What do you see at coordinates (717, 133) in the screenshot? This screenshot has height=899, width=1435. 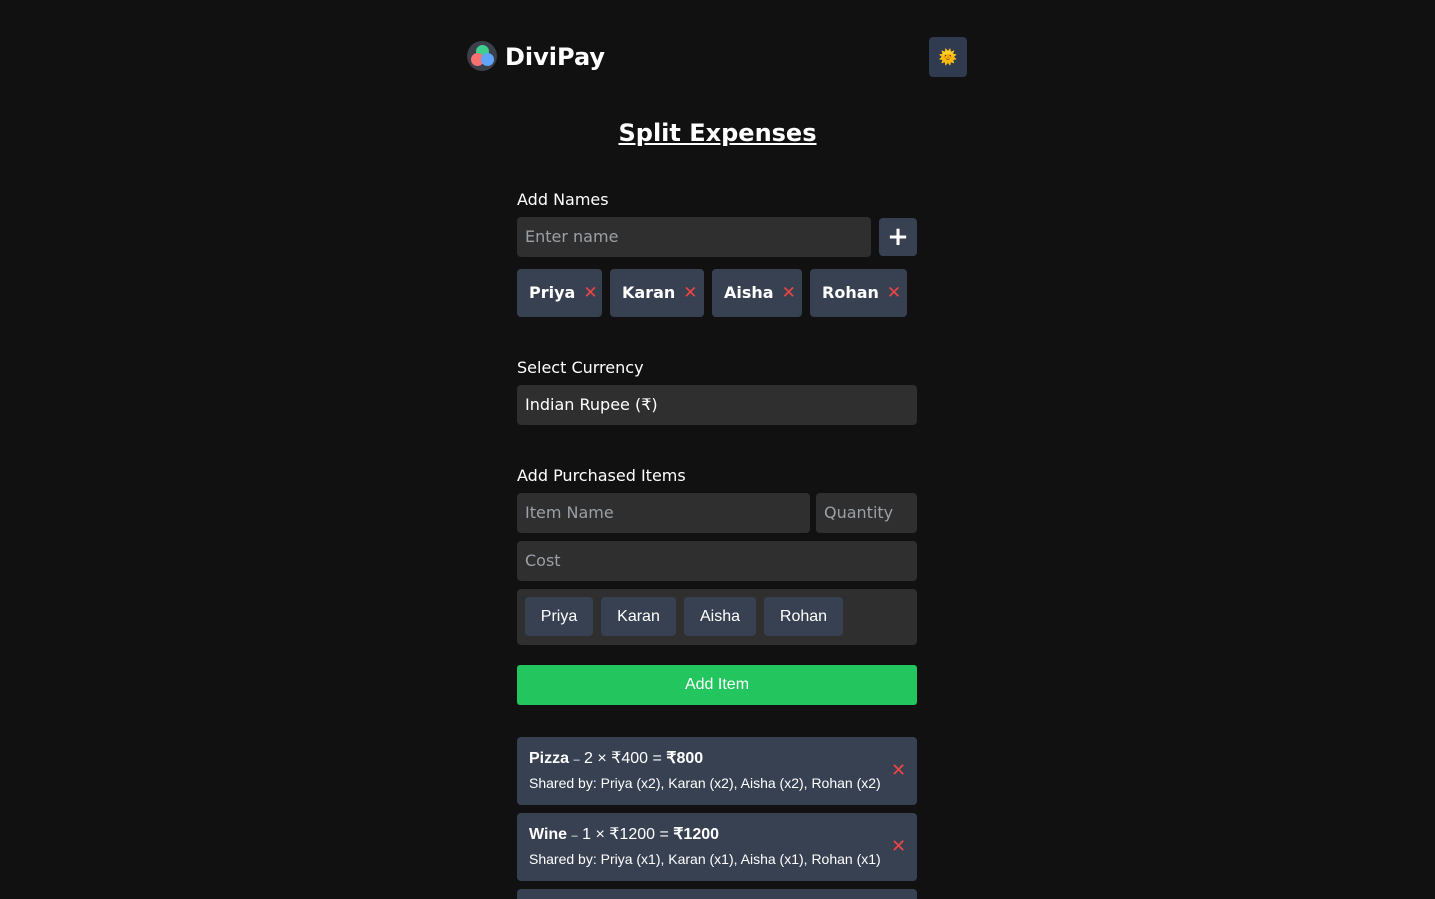 I see `page-title: Split Expenses` at bounding box center [717, 133].